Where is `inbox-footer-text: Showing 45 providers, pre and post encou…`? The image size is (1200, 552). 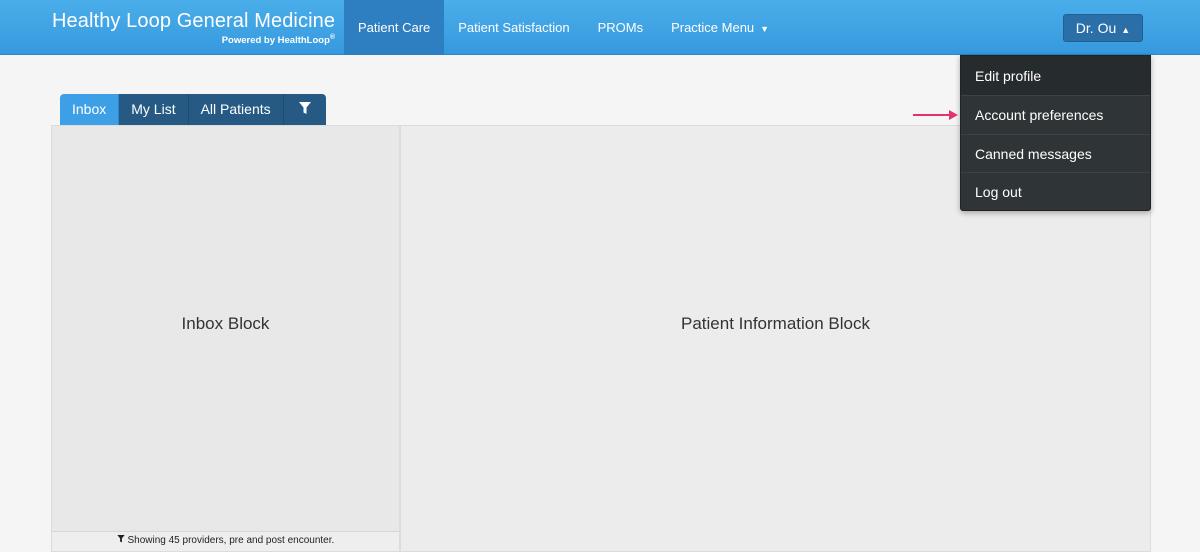
inbox-footer-text: Showing 45 providers, pre and post encou… is located at coordinates (231, 540).